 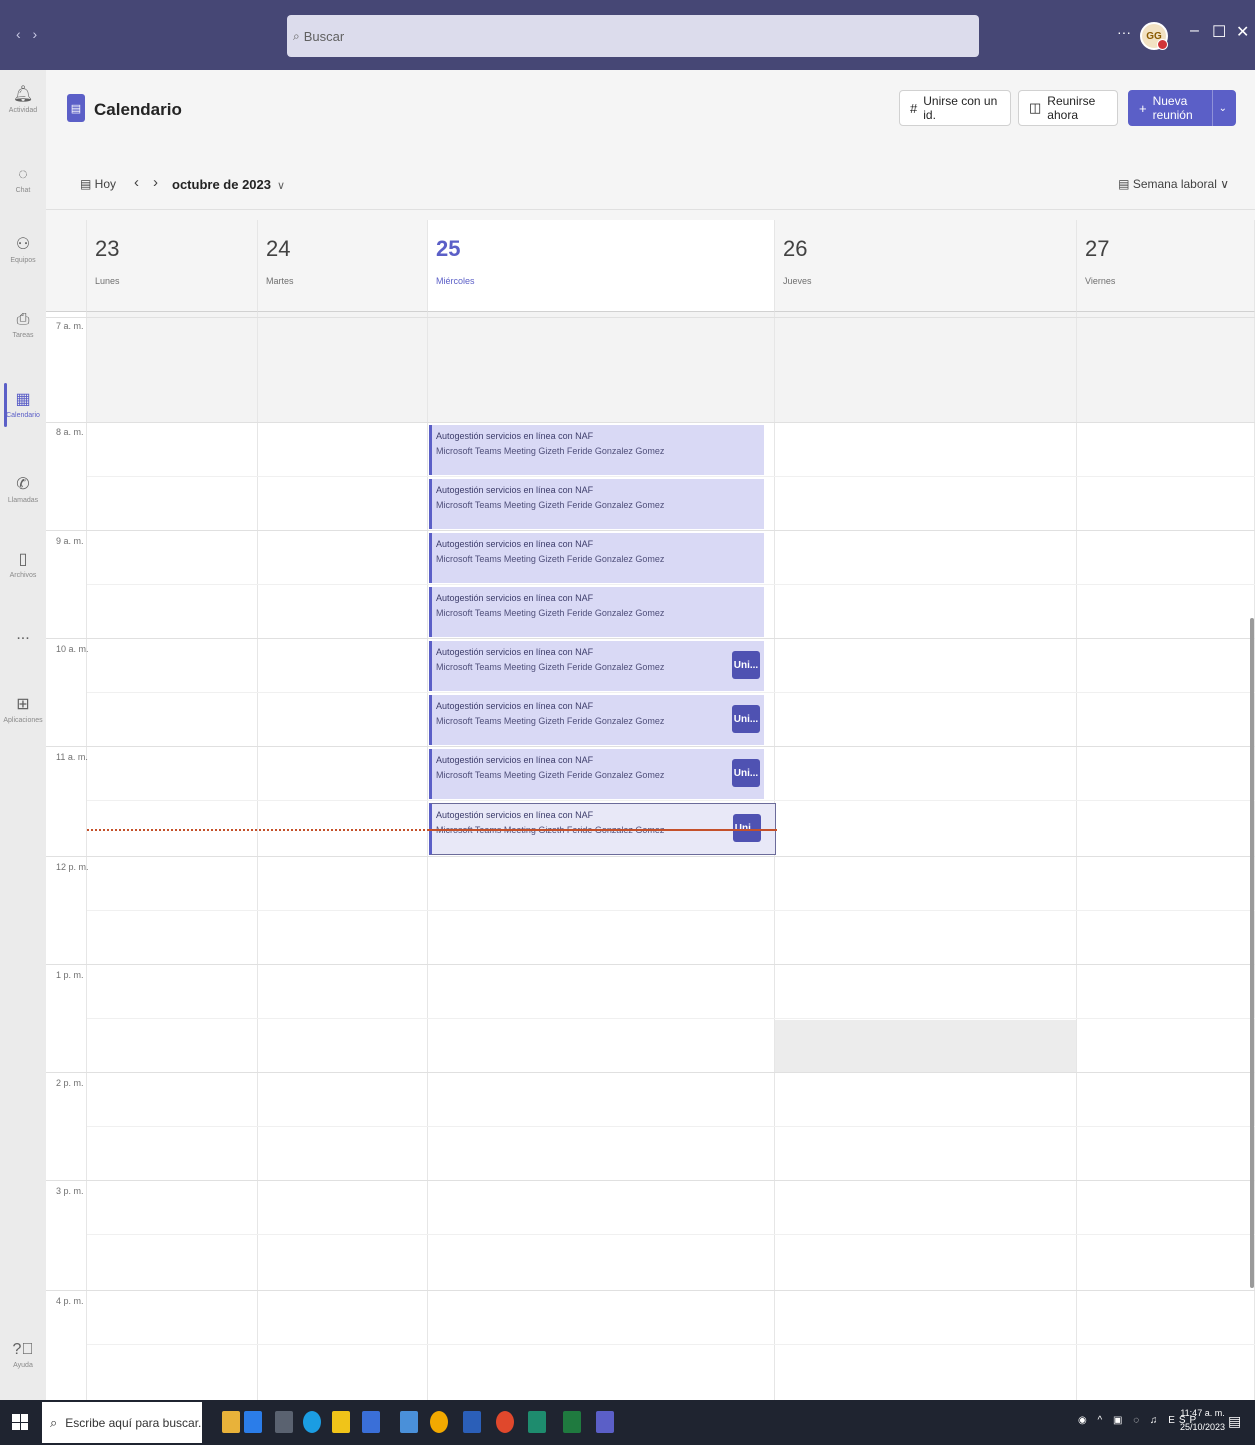 I want to click on clock: 11:47 a. m. 25/10/2023, so click(x=1202, y=1420).